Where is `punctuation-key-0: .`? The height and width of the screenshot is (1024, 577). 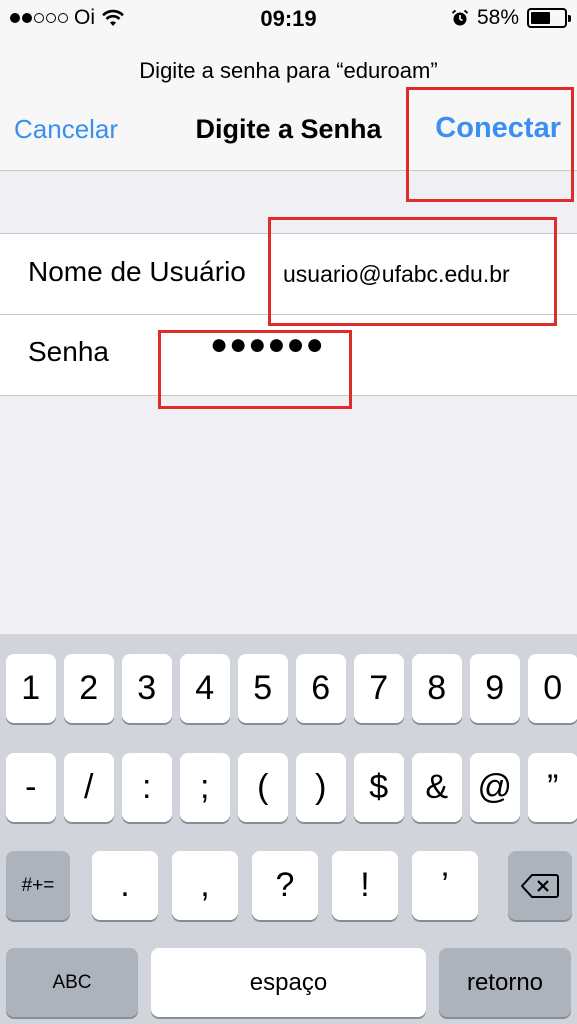 punctuation-key-0: . is located at coordinates (125, 885).